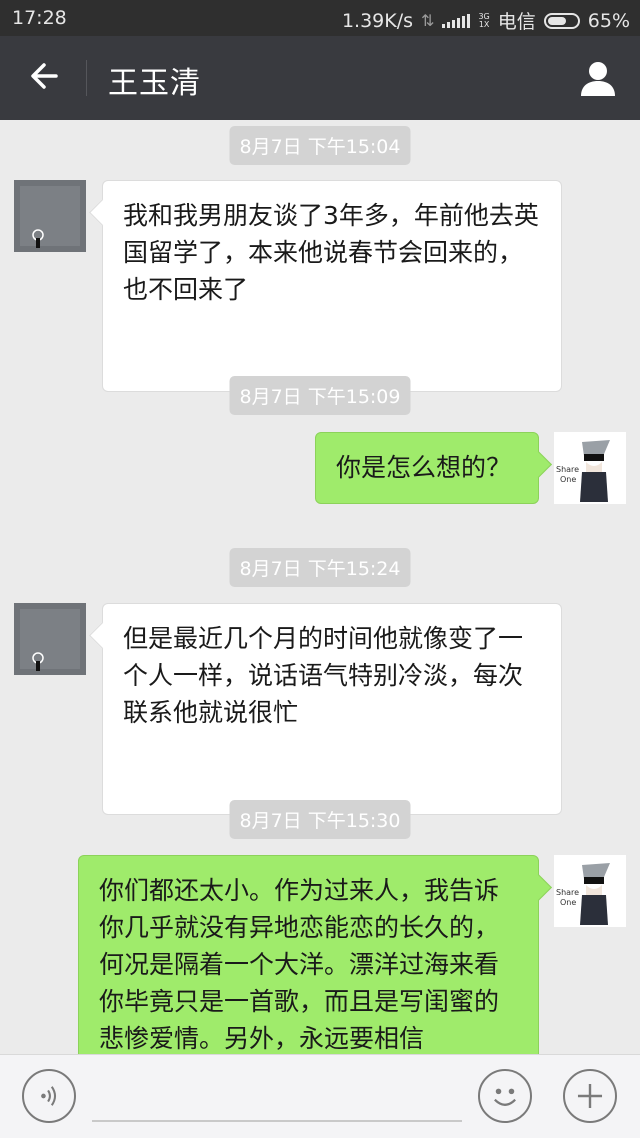 Image resolution: width=640 pixels, height=1138 pixels. I want to click on status-time: 17:28, so click(39, 18).